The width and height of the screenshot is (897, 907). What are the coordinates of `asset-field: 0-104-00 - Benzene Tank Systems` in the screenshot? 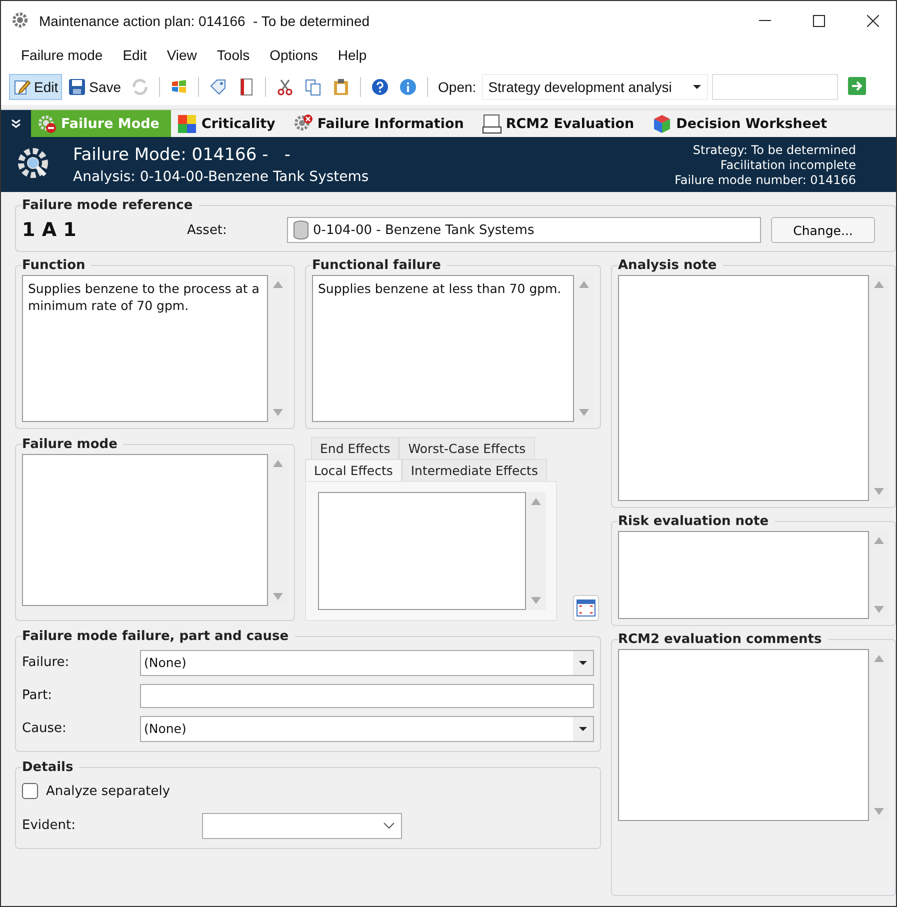 It's located at (524, 230).